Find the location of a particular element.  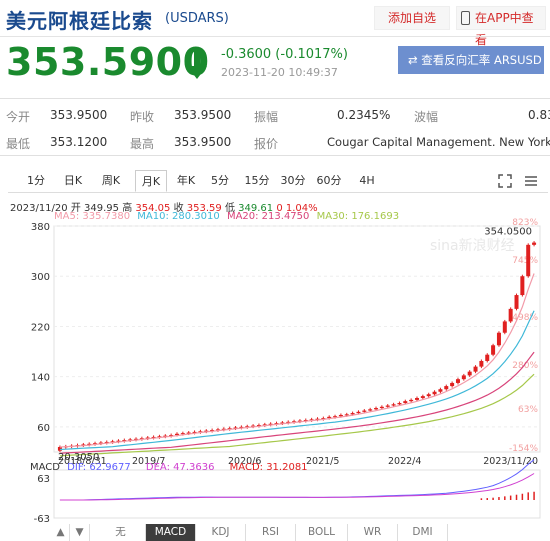

indicator-rsi: RSI is located at coordinates (271, 532).